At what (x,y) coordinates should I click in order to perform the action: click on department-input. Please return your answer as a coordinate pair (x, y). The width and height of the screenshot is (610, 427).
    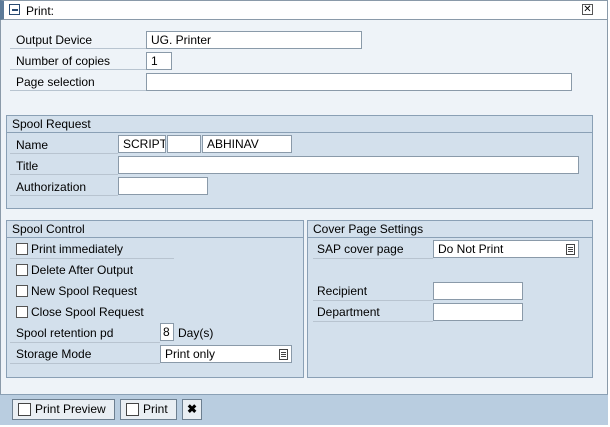
    Looking at the image, I should click on (478, 312).